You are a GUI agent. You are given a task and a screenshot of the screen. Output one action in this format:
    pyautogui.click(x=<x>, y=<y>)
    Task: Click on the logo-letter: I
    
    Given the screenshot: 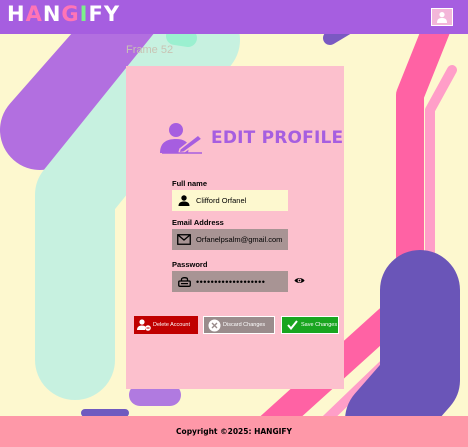 What is the action you would take?
    pyautogui.click(x=84, y=14)
    